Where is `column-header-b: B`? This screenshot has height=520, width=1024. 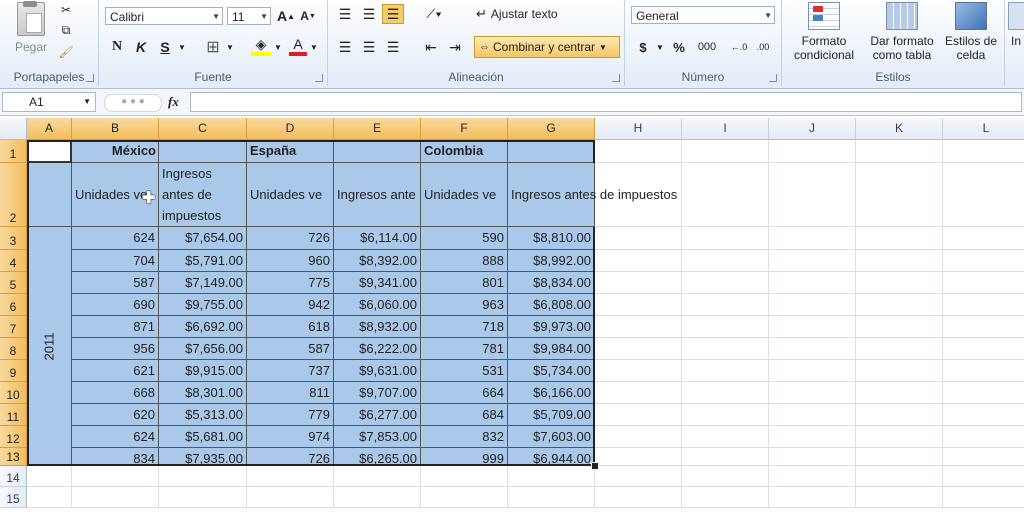
column-header-b: B is located at coordinates (115, 129).